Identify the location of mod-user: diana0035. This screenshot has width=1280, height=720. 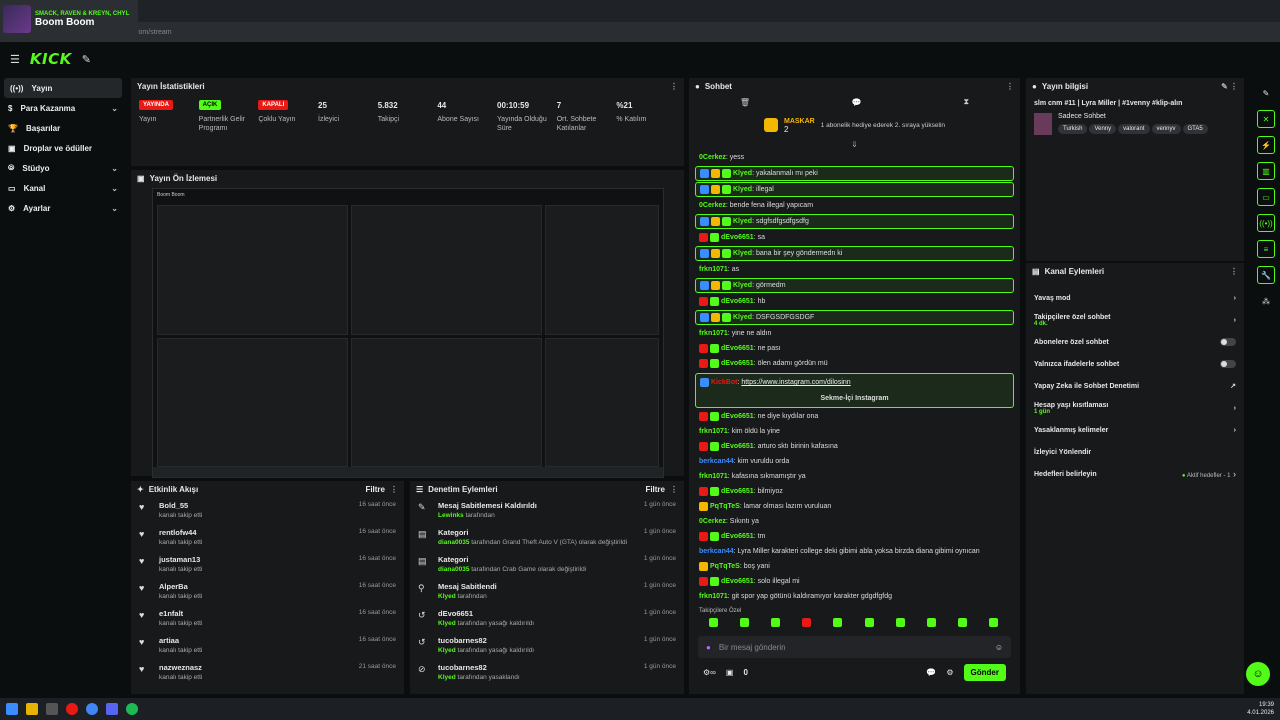
(453, 569).